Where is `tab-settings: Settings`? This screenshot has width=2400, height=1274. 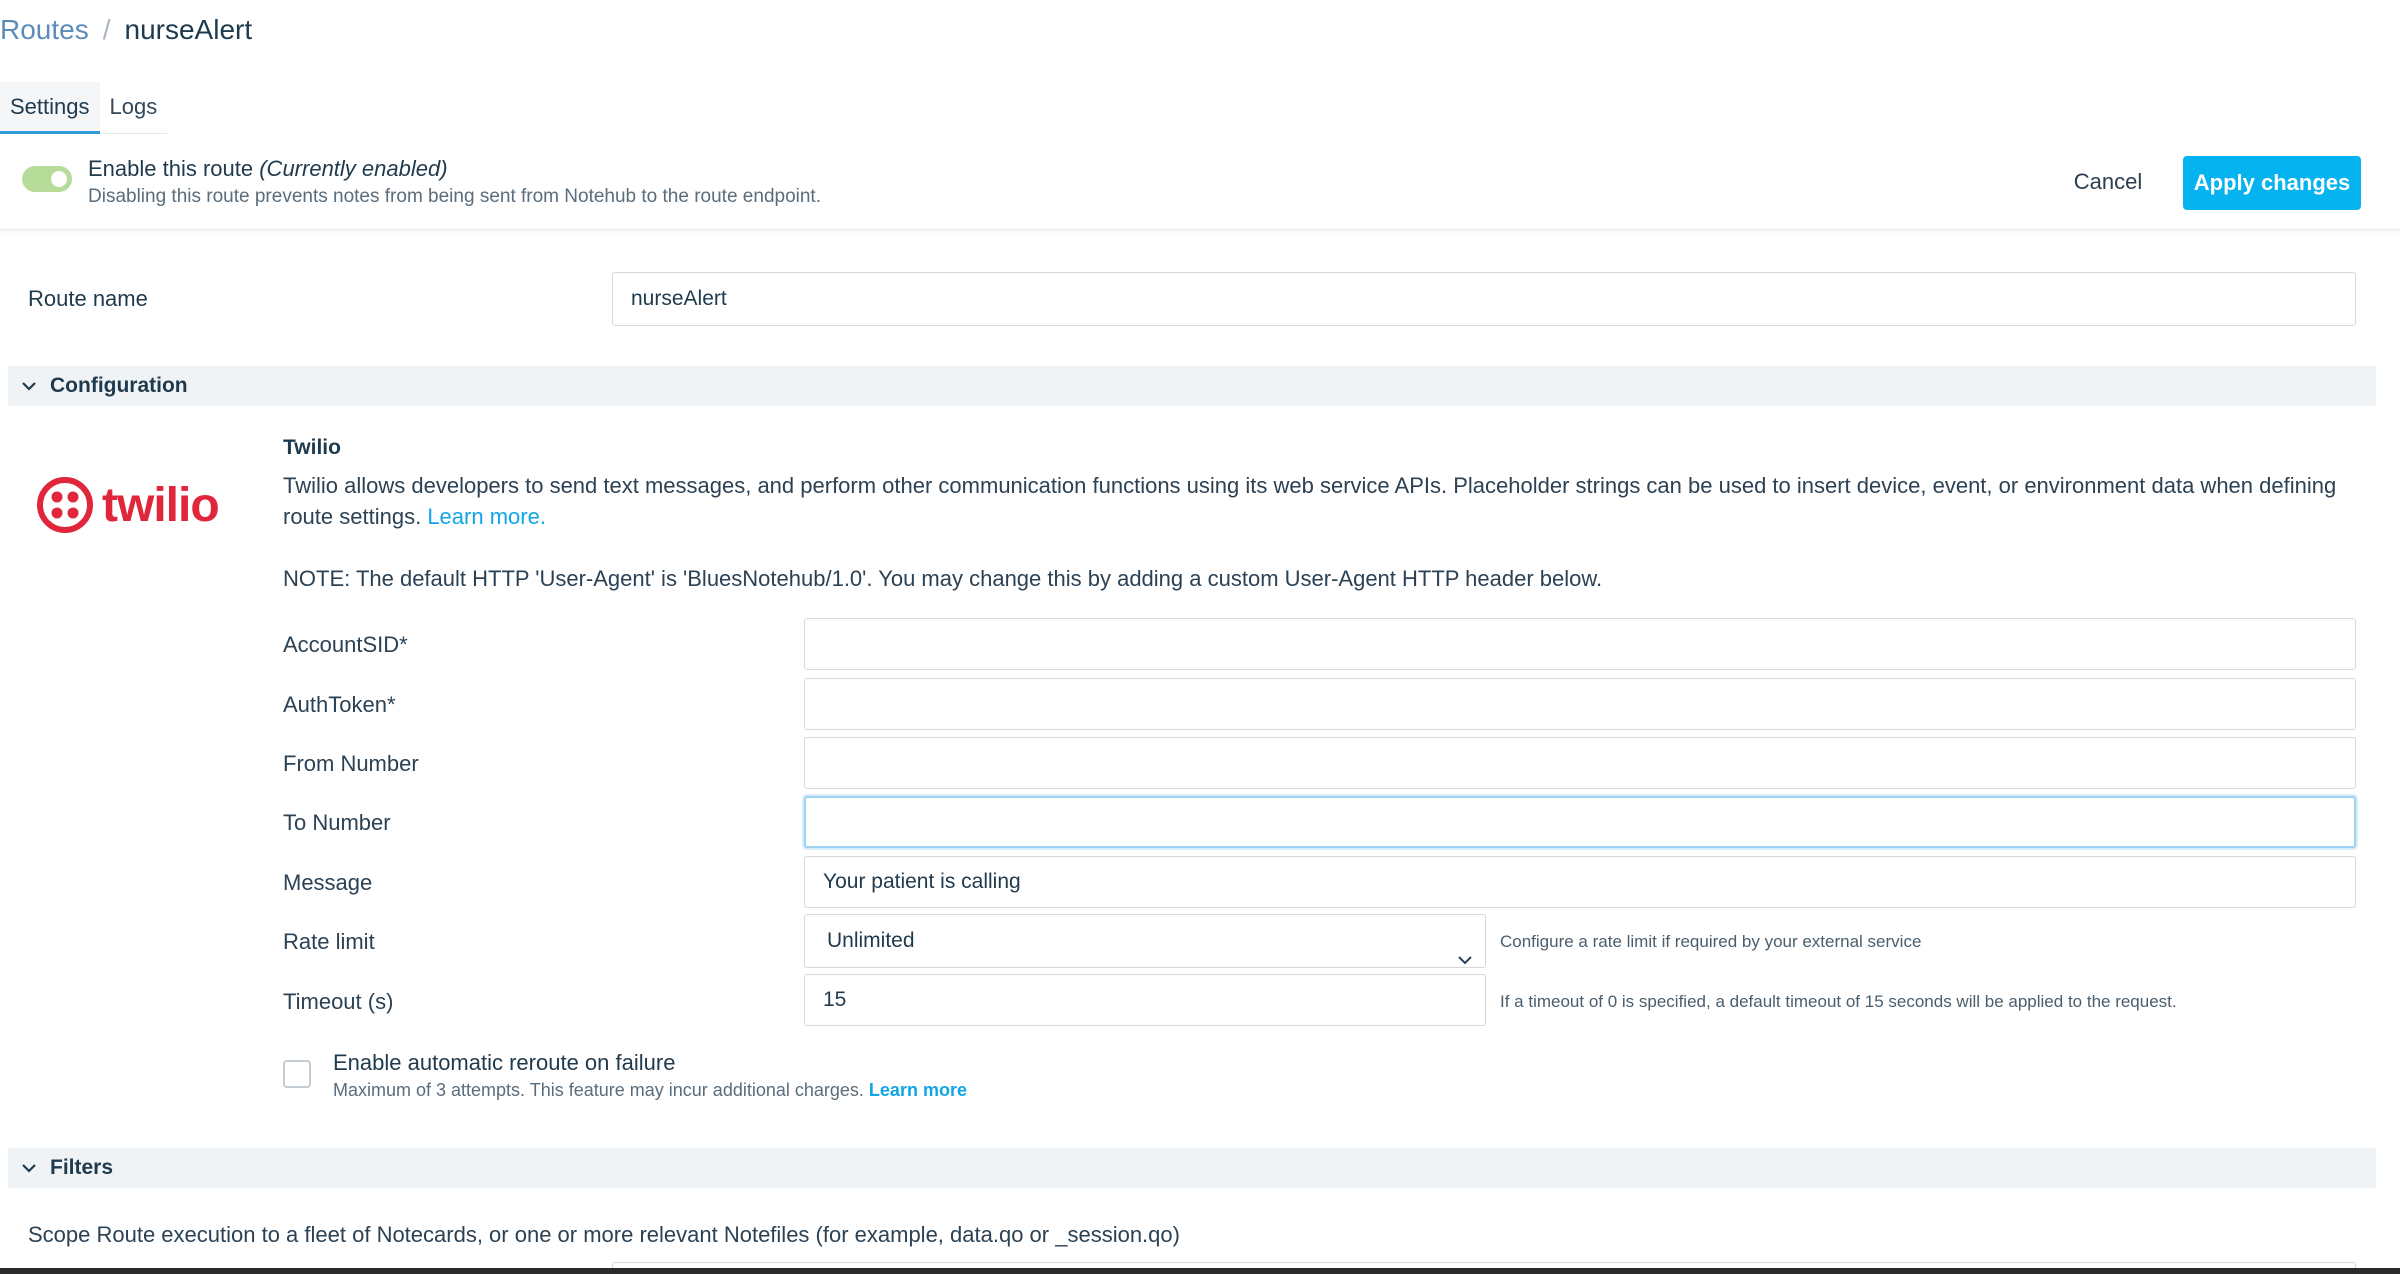
tab-settings: Settings is located at coordinates (50, 108).